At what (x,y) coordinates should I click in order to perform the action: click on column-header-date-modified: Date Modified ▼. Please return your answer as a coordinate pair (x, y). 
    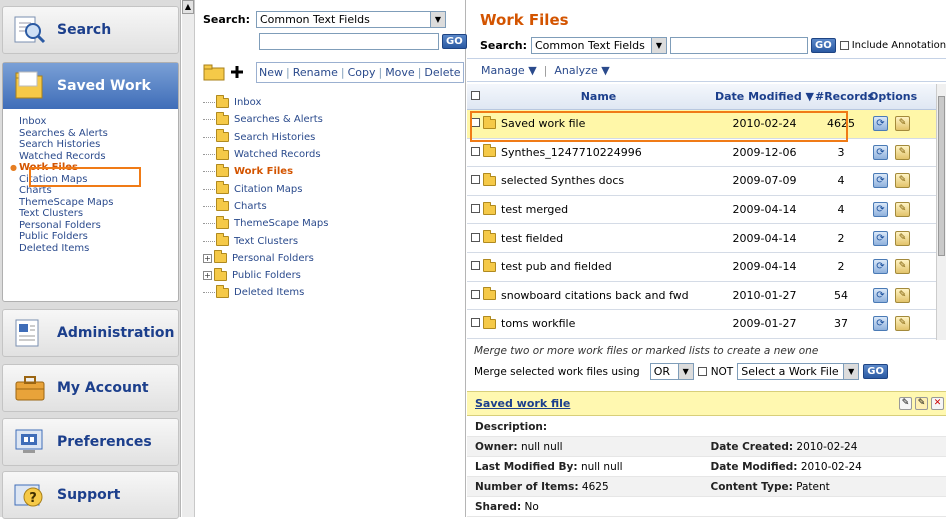
    Looking at the image, I should click on (764, 96).